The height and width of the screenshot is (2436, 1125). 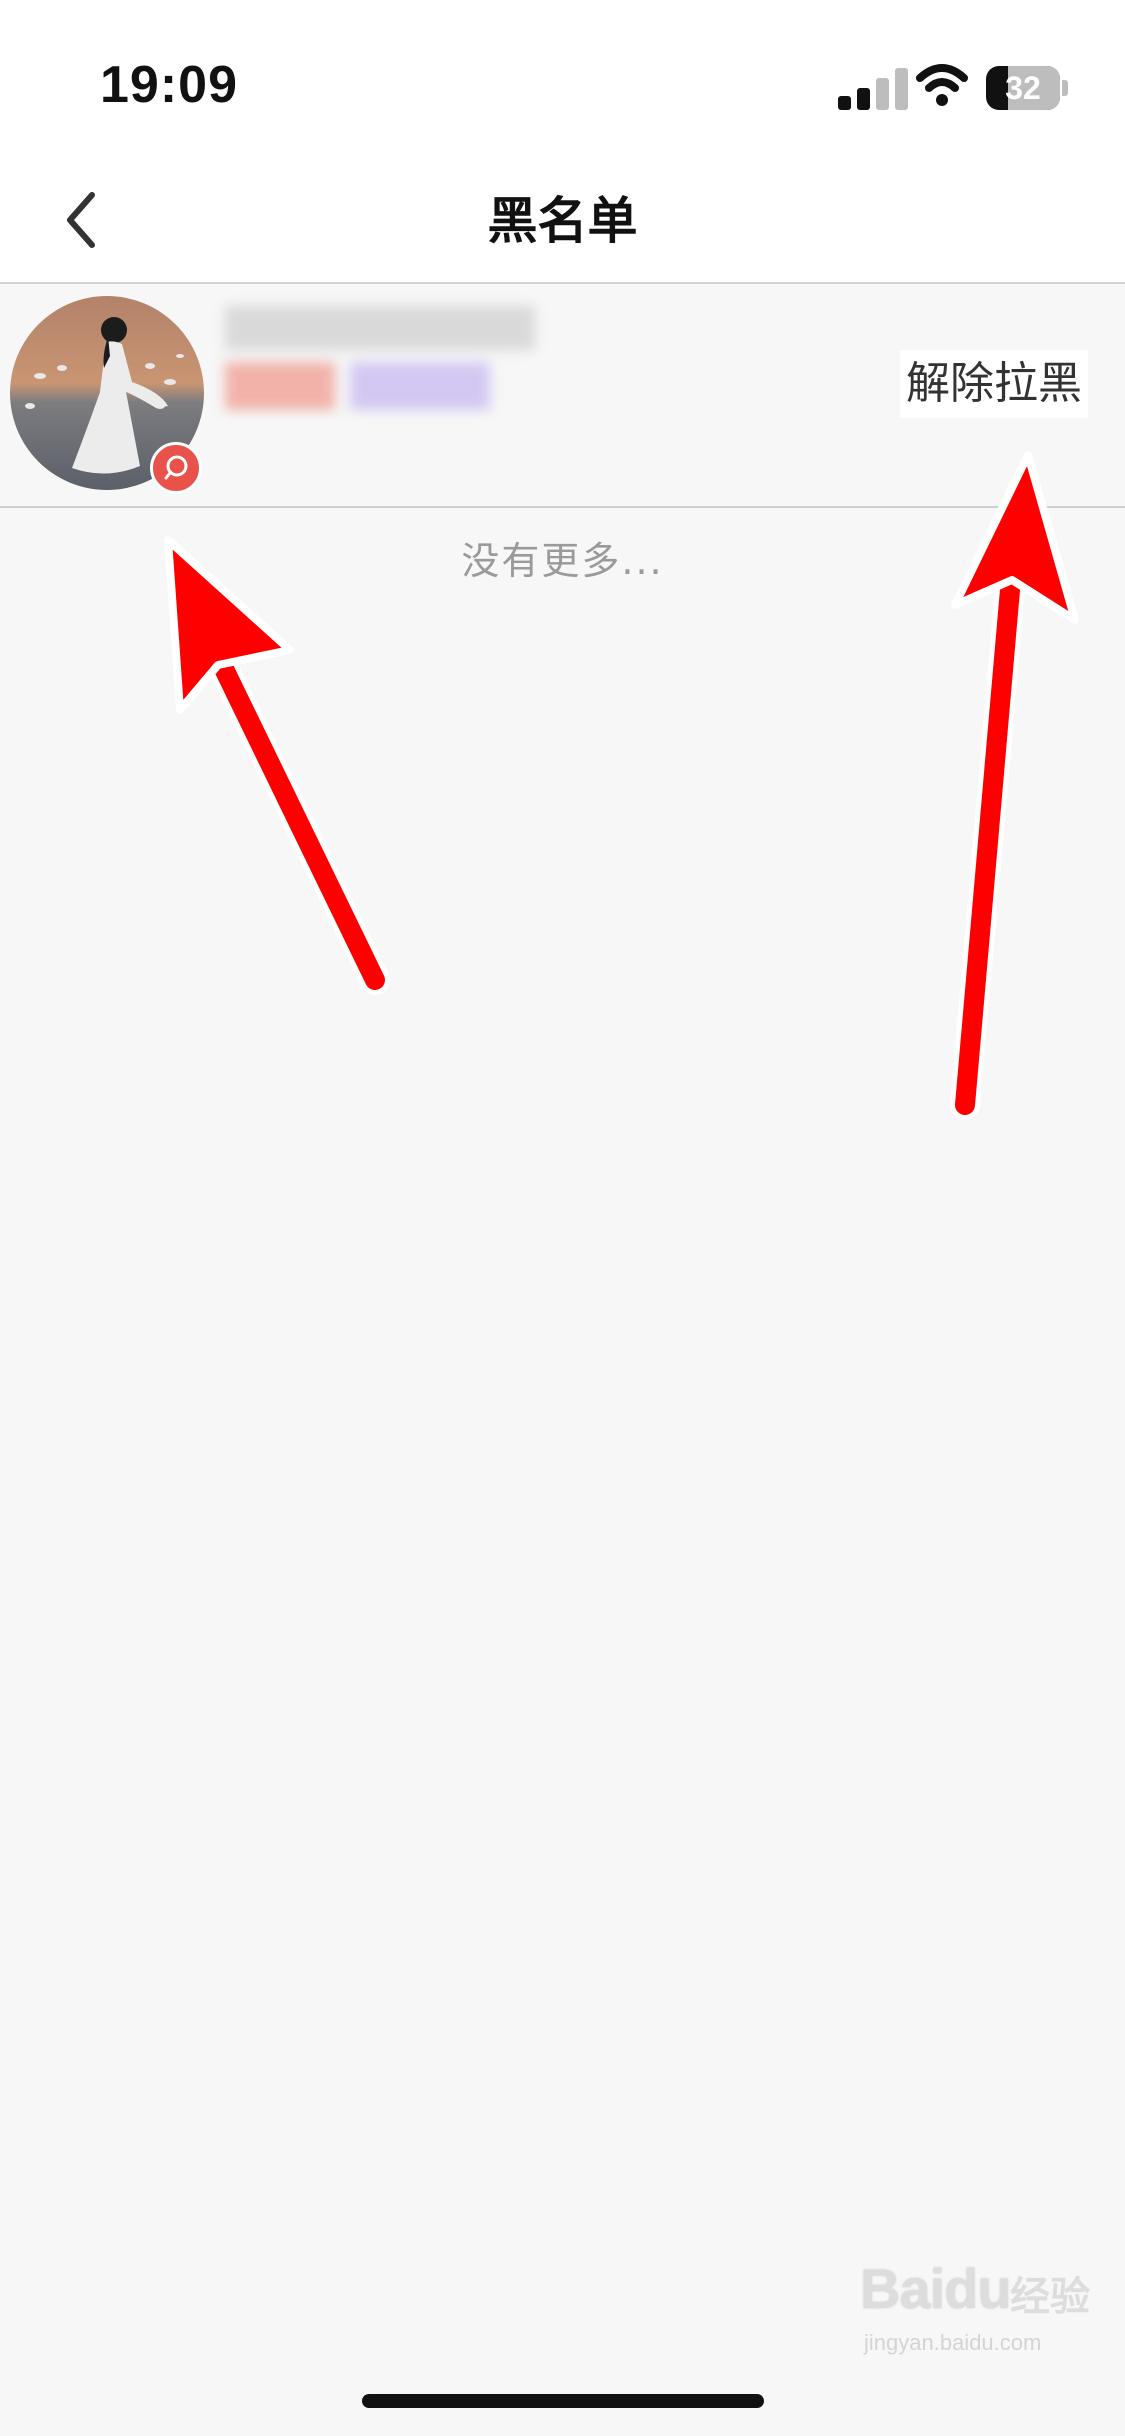 What do you see at coordinates (873, 89) in the screenshot?
I see `signal-icon` at bounding box center [873, 89].